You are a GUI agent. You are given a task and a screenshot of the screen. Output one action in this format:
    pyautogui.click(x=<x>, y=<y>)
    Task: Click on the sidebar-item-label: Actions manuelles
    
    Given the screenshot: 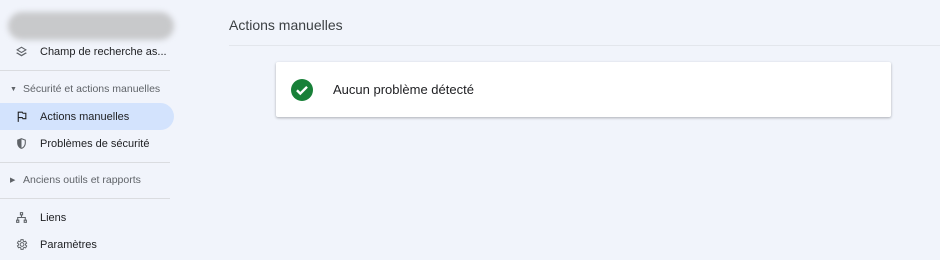 What is the action you would take?
    pyautogui.click(x=85, y=116)
    